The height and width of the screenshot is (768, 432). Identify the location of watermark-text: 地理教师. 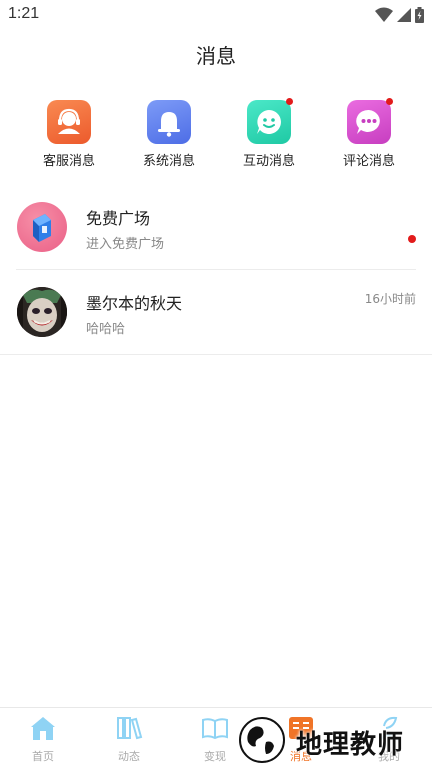
(350, 745).